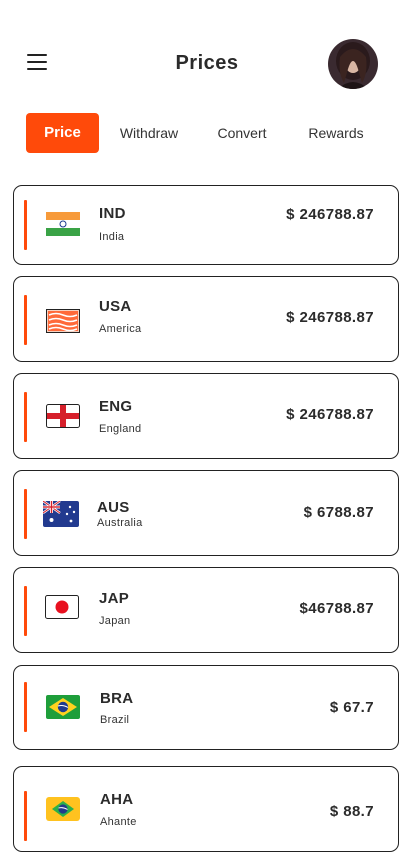 The width and height of the screenshot is (414, 852). What do you see at coordinates (338, 512) in the screenshot?
I see `currency-price: $ 6788.87` at bounding box center [338, 512].